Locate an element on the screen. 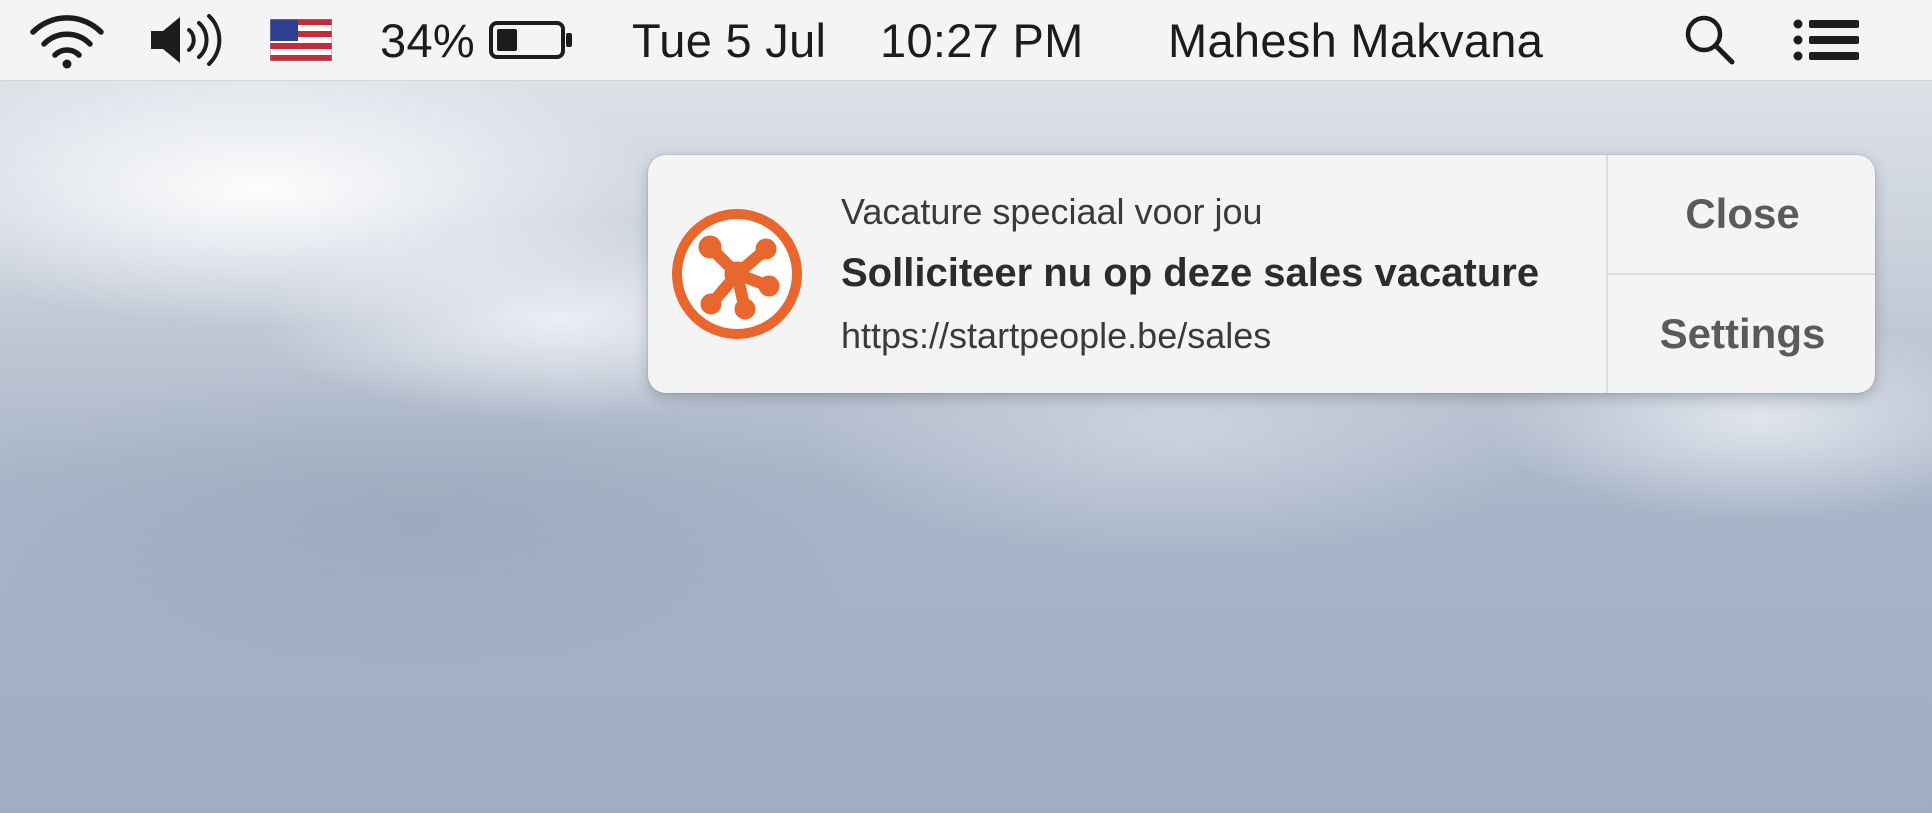  user-account-menu: Mahesh Makvana is located at coordinates (1355, 40).